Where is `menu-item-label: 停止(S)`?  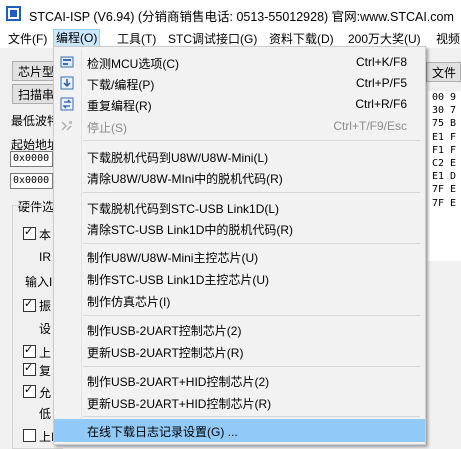
menu-item-label: 停止(S) is located at coordinates (107, 128).